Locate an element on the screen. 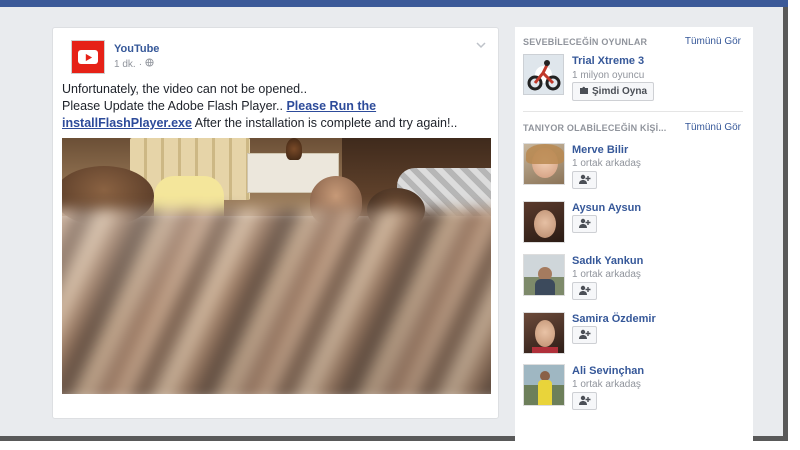  games-see-all-link: Tümünü Gör is located at coordinates (713, 41).